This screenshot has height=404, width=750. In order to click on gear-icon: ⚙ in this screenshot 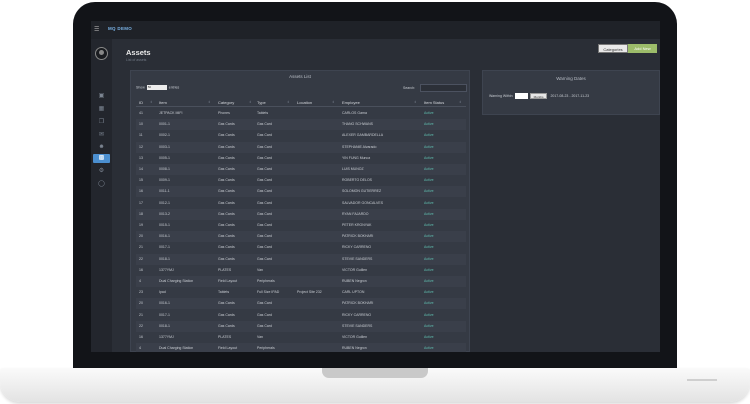, I will do `click(101, 171)`.